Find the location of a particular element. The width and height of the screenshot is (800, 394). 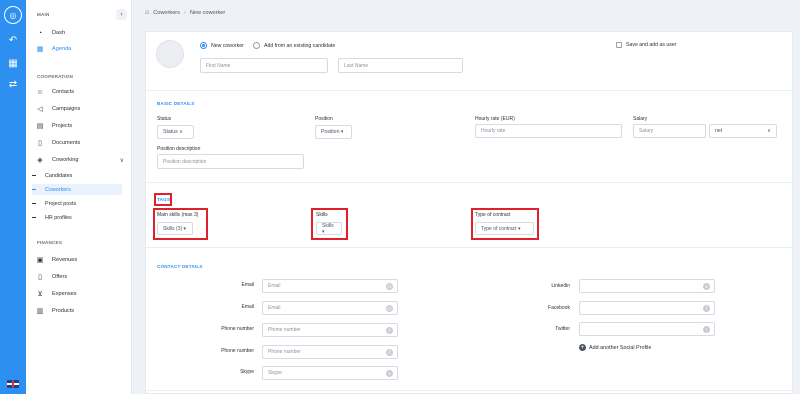

hourly-rate-input: Hourly rate is located at coordinates (548, 131).